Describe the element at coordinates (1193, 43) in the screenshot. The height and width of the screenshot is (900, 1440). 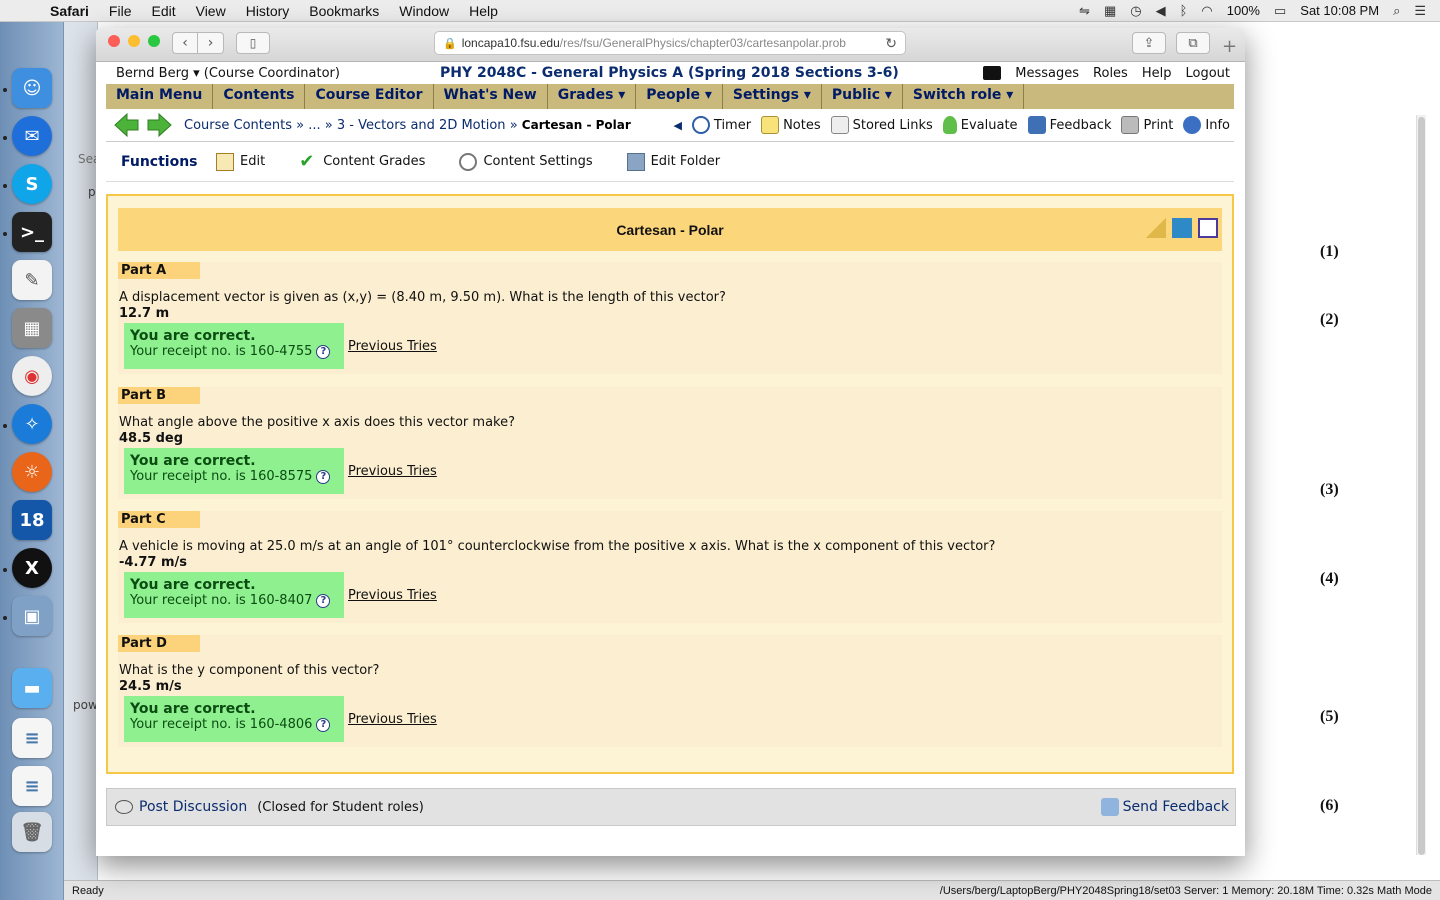
I see `tabs-overview-button: ⧉` at that location.